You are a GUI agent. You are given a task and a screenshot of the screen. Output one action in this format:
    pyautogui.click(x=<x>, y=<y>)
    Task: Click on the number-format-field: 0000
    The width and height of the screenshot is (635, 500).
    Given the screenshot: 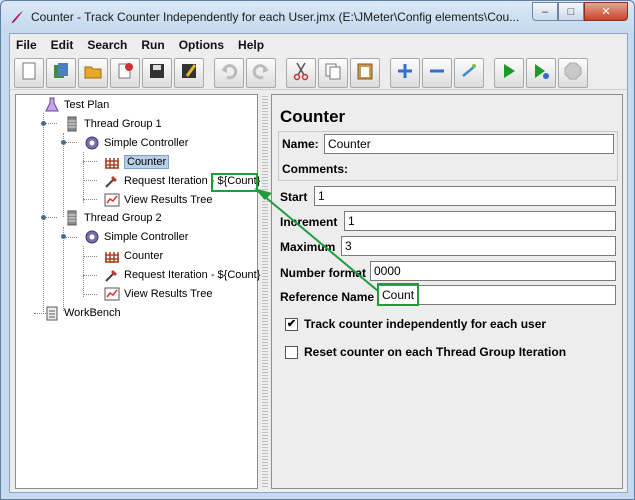 What is the action you would take?
    pyautogui.click(x=493, y=271)
    